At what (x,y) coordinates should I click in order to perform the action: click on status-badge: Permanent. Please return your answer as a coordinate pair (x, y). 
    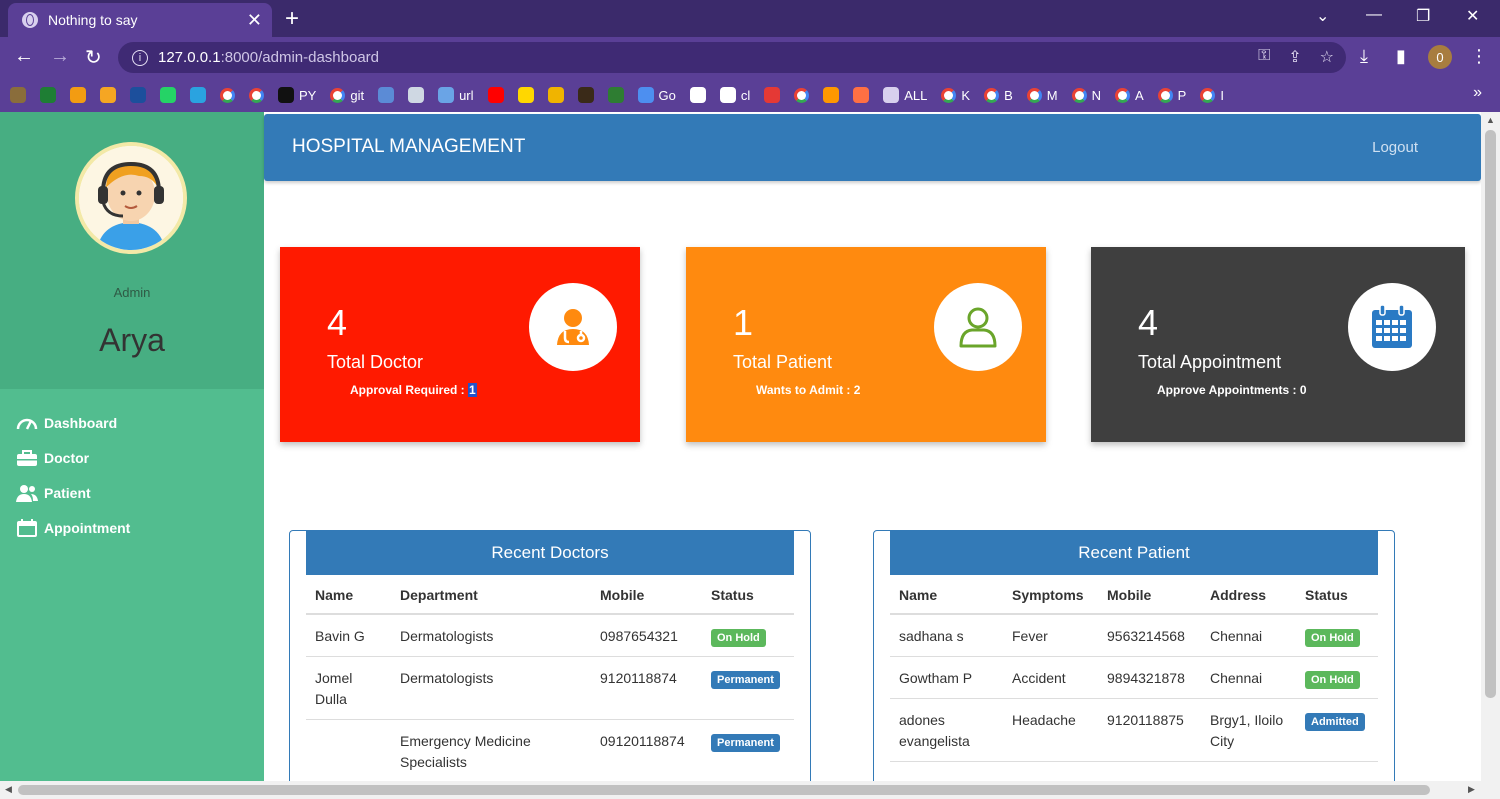
    Looking at the image, I should click on (745, 743).